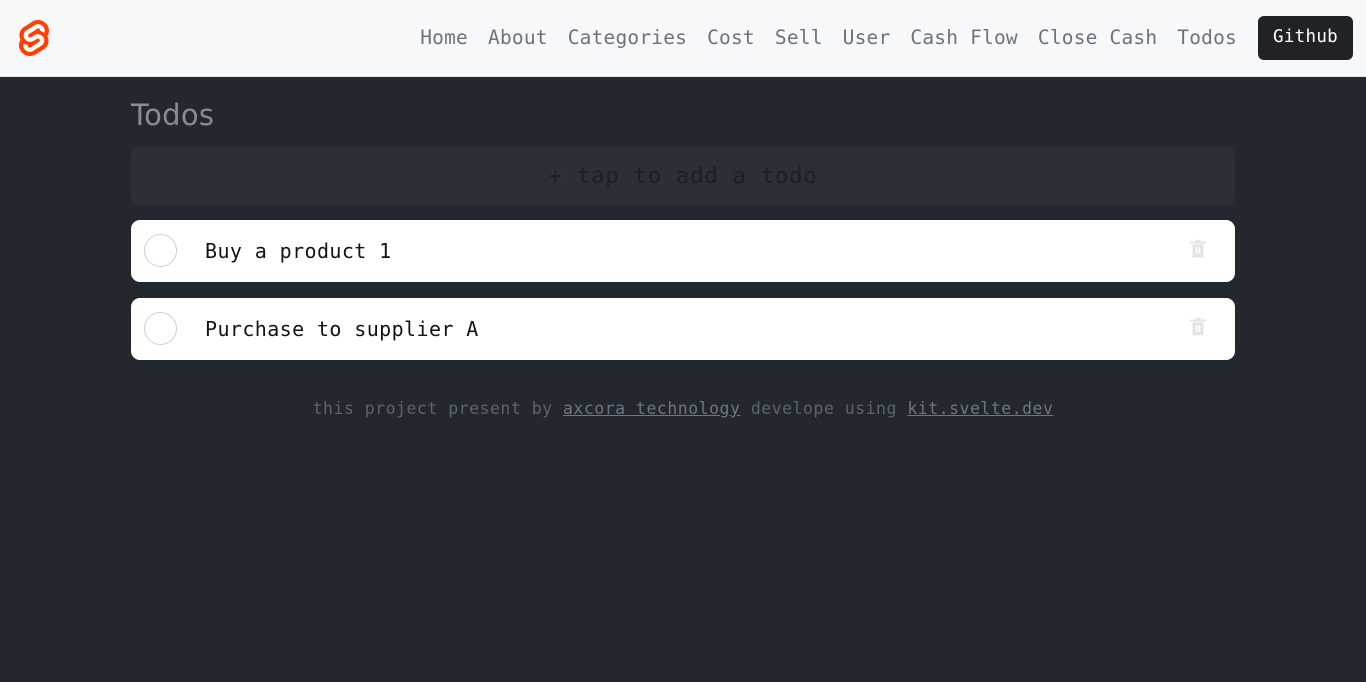 Image resolution: width=1366 pixels, height=682 pixels. Describe the element at coordinates (867, 37) in the screenshot. I see `nav-item-user: User` at that location.